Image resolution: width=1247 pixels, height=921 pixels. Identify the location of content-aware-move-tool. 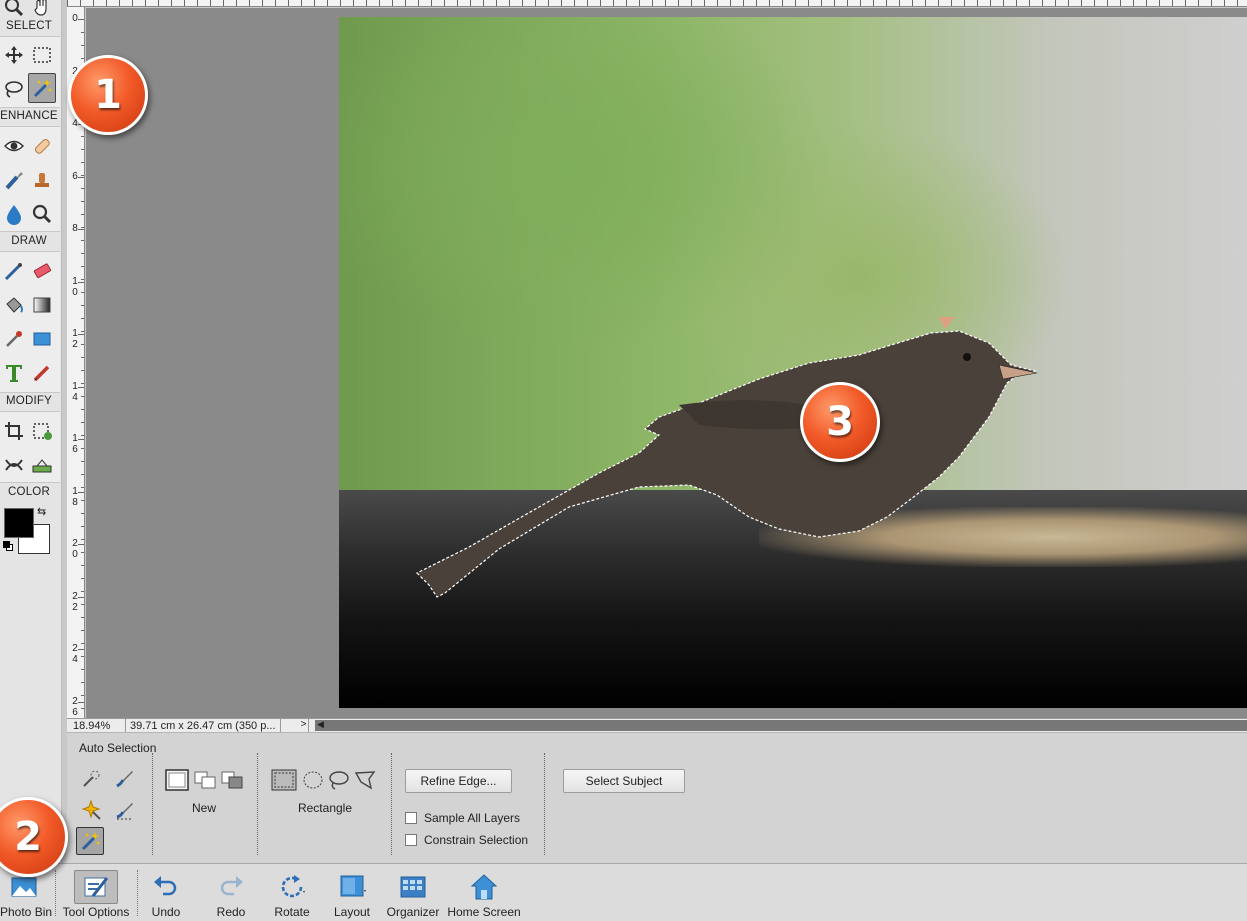
(14, 465).